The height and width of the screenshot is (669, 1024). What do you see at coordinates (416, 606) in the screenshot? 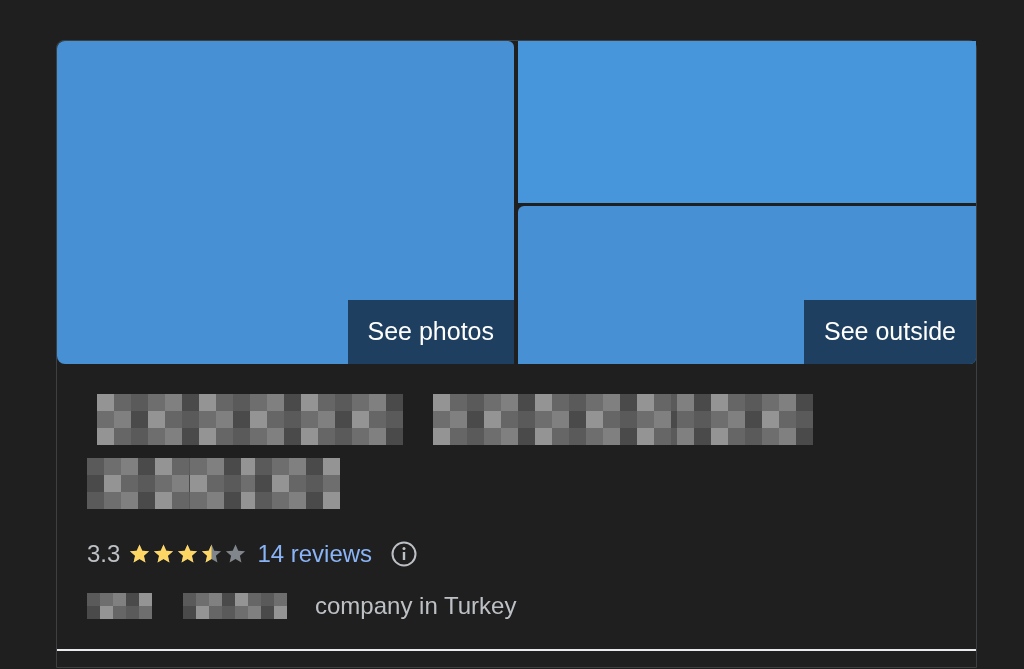
I see `category-text: company in Turkey` at bounding box center [416, 606].